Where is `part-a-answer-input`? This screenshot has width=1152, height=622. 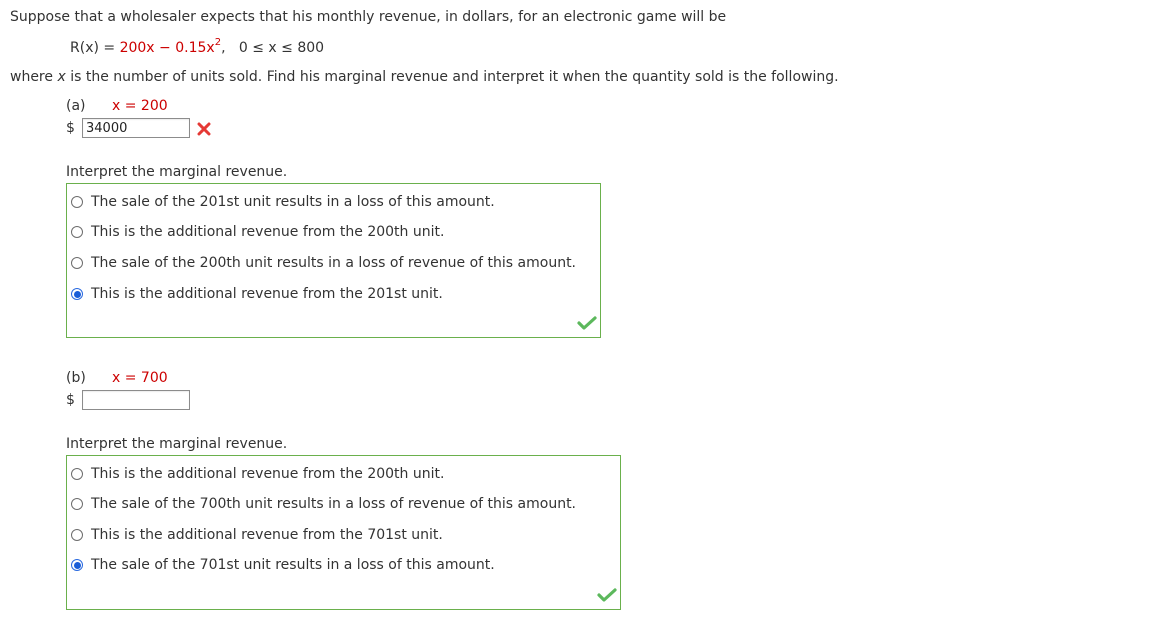
part-a-answer-input is located at coordinates (136, 128).